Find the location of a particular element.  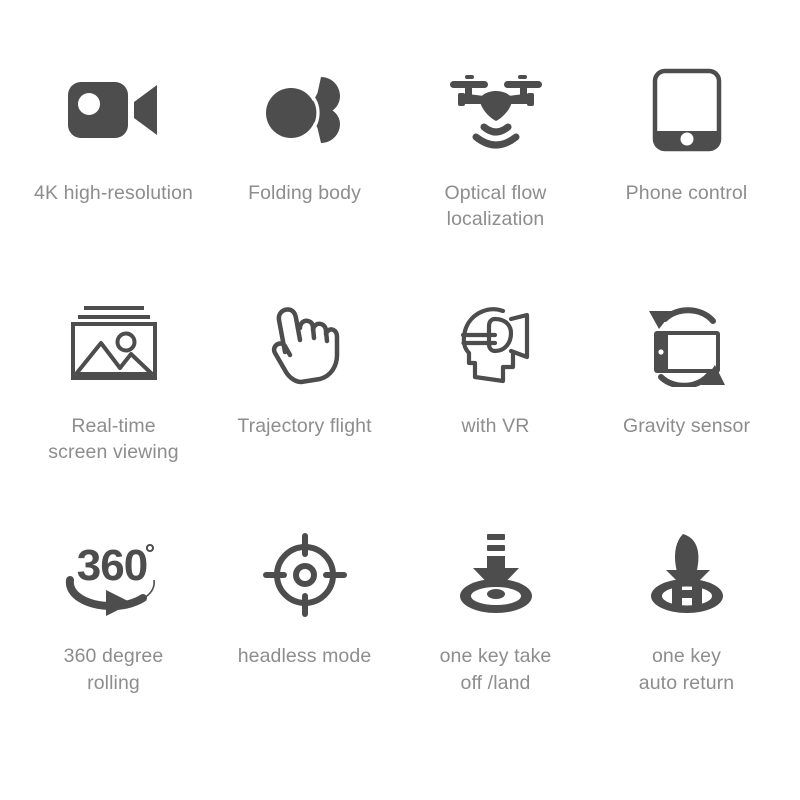

feature-item-real-time-screen-viewing: Real-time screen viewing is located at coordinates (113, 380).